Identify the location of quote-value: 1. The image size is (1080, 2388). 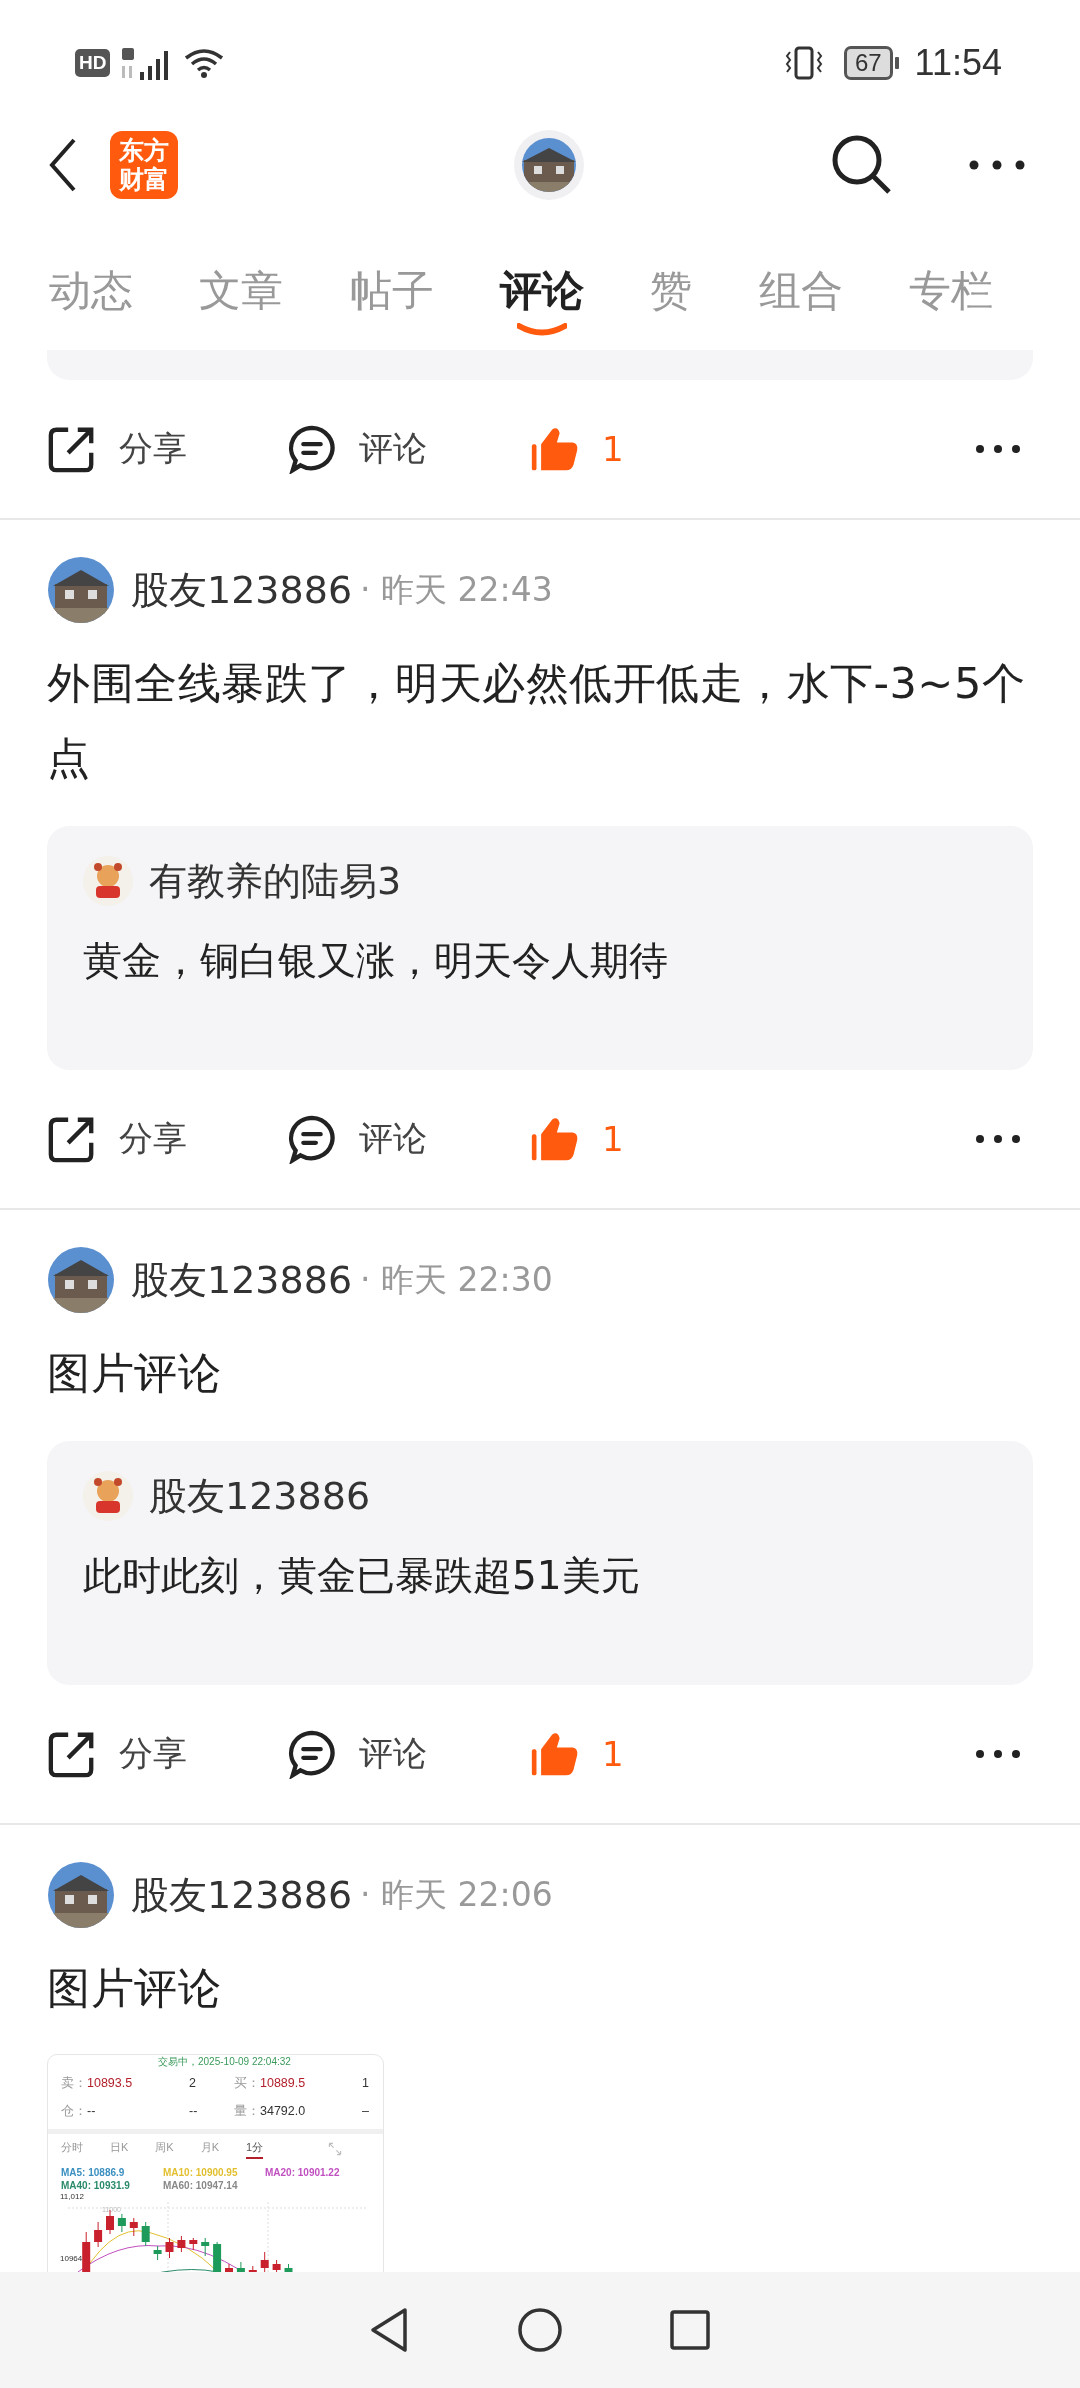
(366, 2083).